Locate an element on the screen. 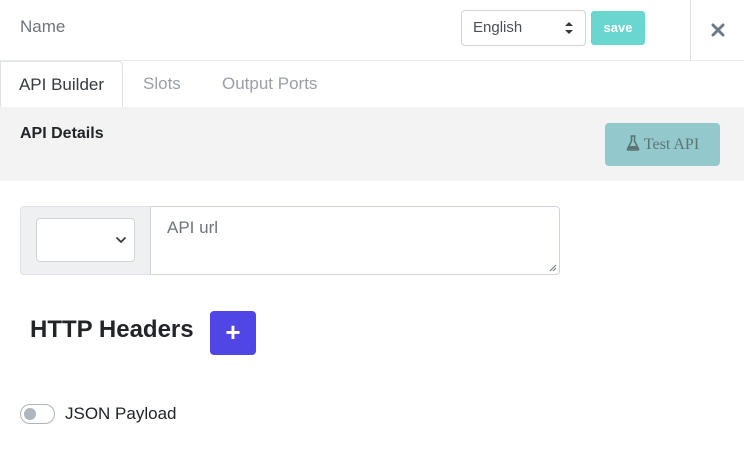 The height and width of the screenshot is (453, 744). test-api-label: Test API is located at coordinates (671, 144).